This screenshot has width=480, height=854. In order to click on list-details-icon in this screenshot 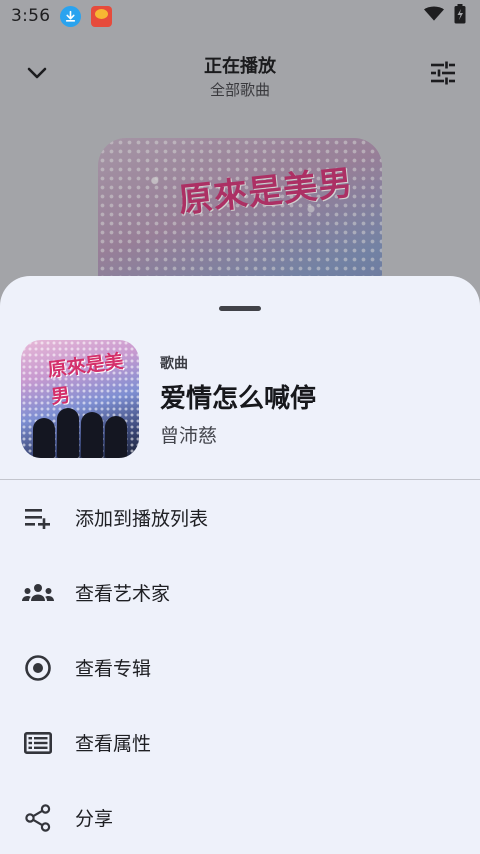, I will do `click(38, 743)`.